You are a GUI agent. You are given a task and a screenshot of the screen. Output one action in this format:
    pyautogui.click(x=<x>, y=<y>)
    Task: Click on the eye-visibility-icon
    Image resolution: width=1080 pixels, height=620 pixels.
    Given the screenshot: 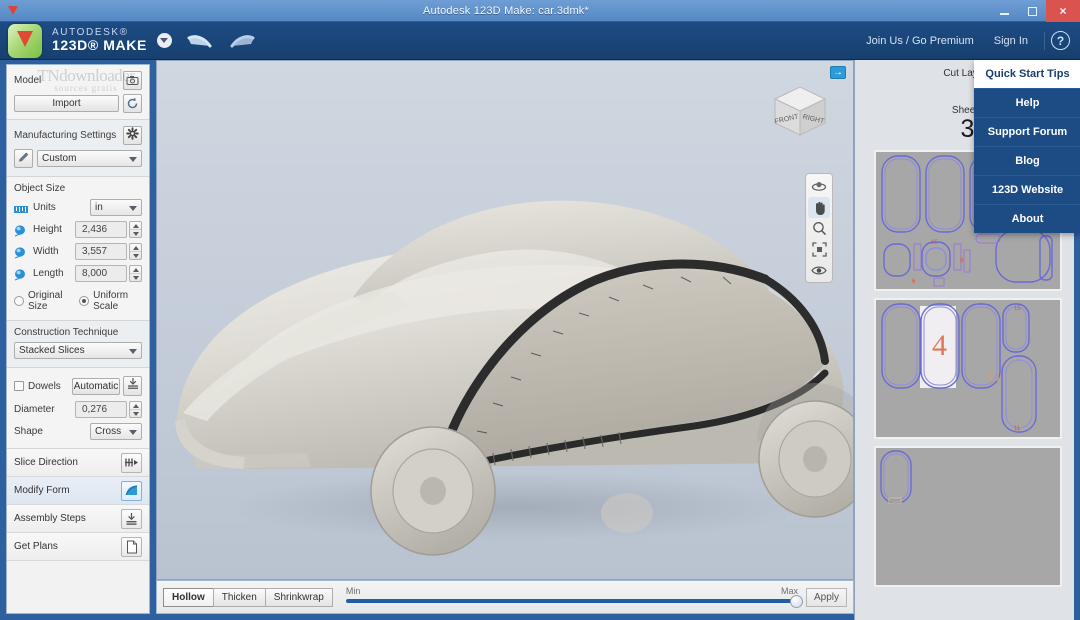 What is the action you would take?
    pyautogui.click(x=819, y=270)
    